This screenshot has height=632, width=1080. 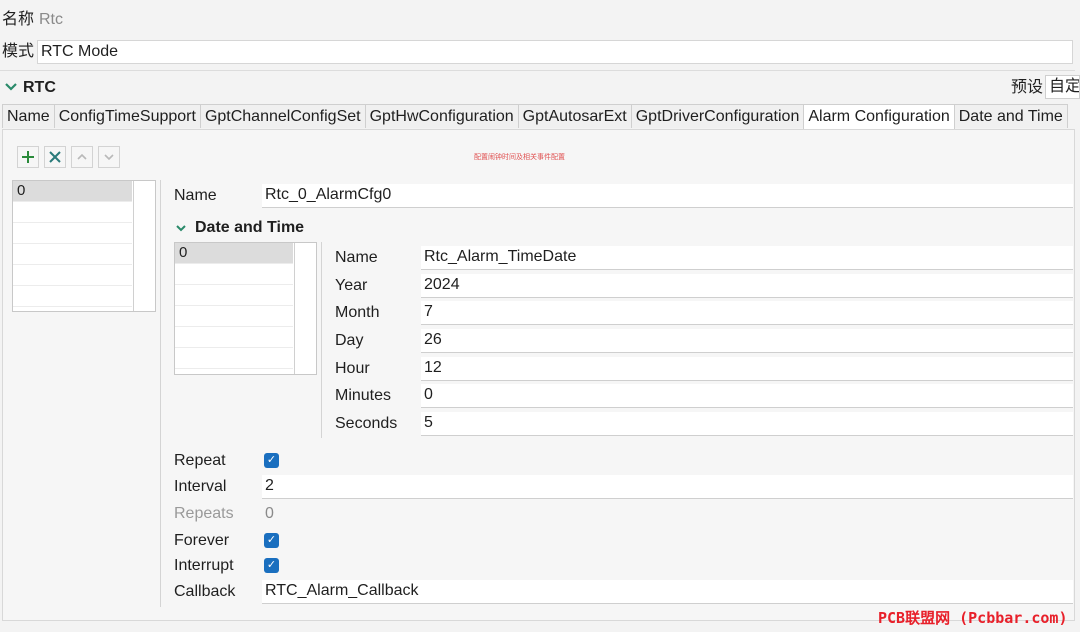 I want to click on datetime-list: 0, so click(x=245, y=308).